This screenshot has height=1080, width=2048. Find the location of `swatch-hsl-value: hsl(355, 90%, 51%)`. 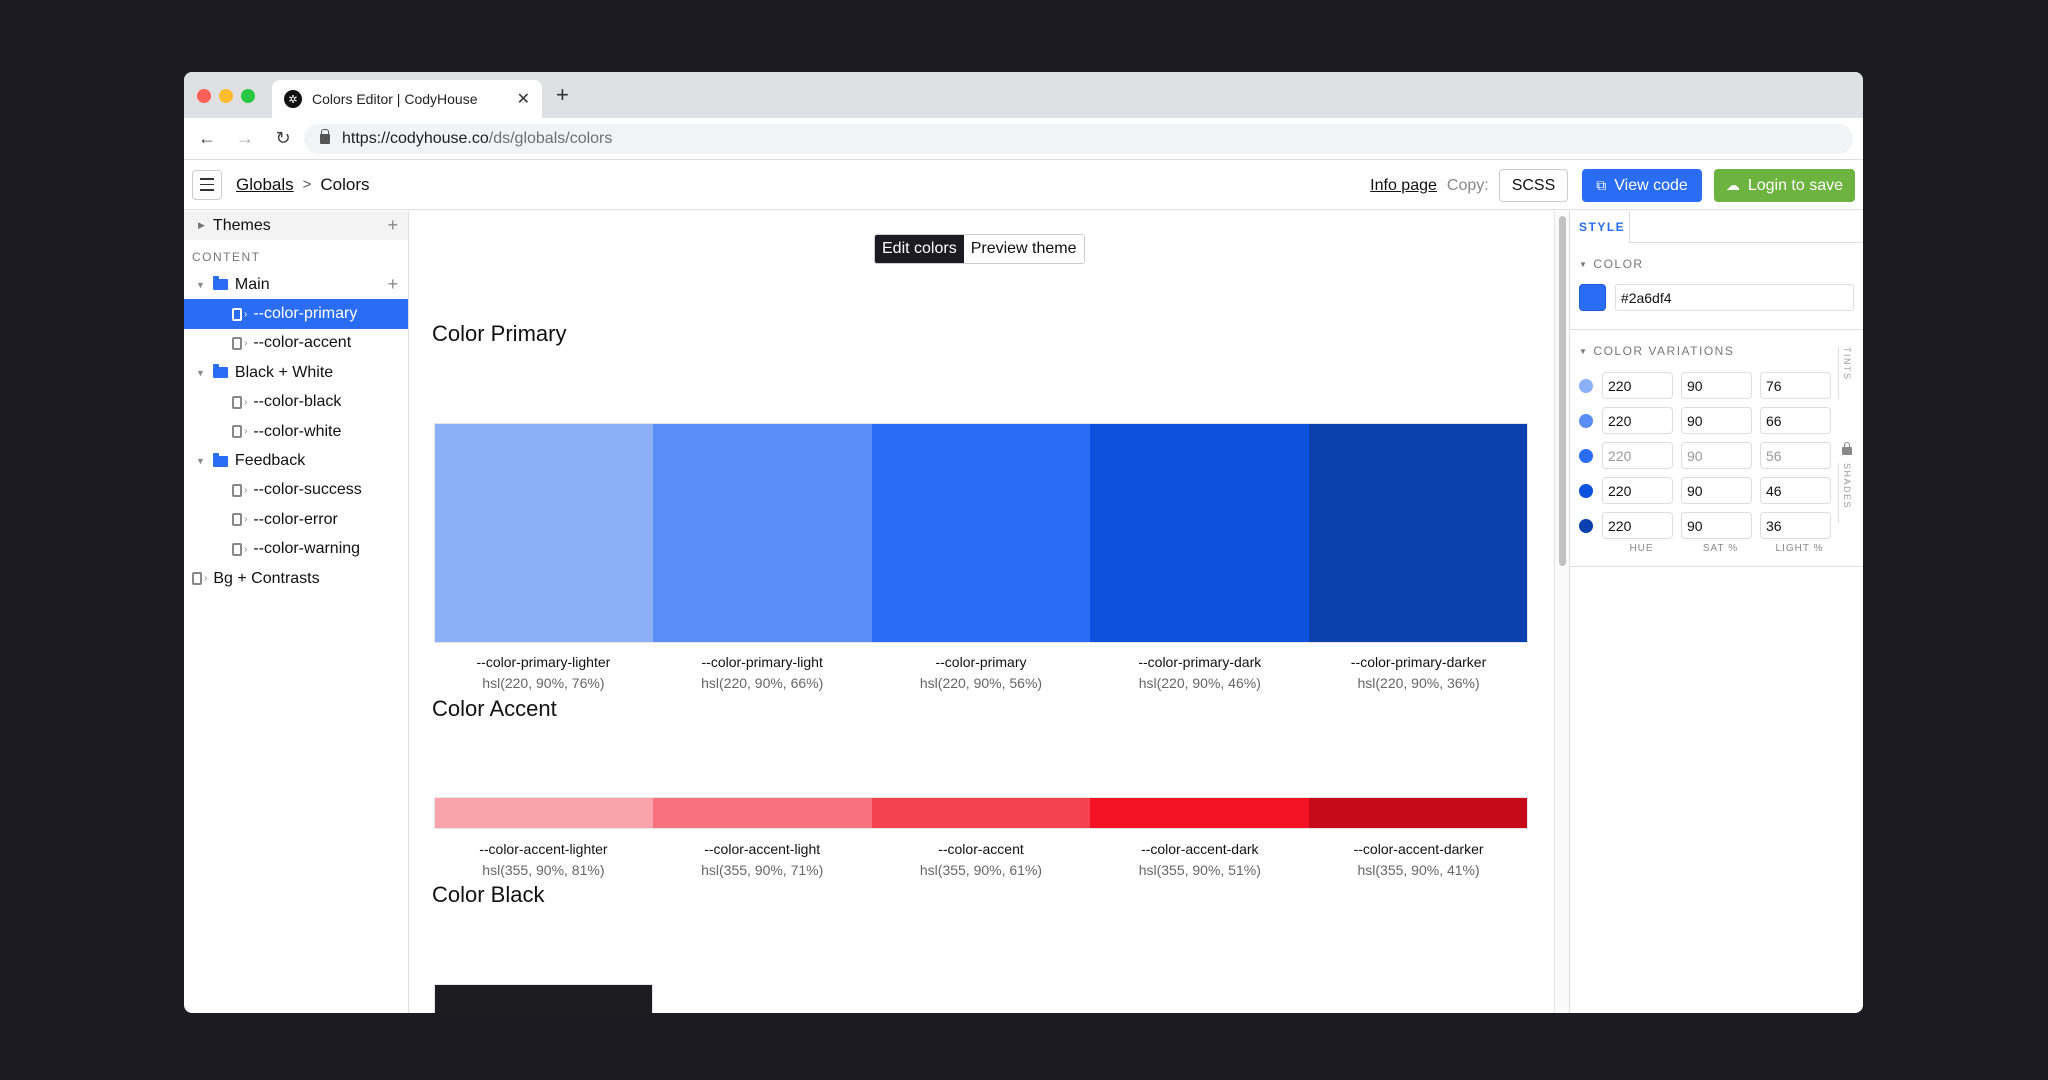

swatch-hsl-value: hsl(355, 90%, 51%) is located at coordinates (1199, 870).